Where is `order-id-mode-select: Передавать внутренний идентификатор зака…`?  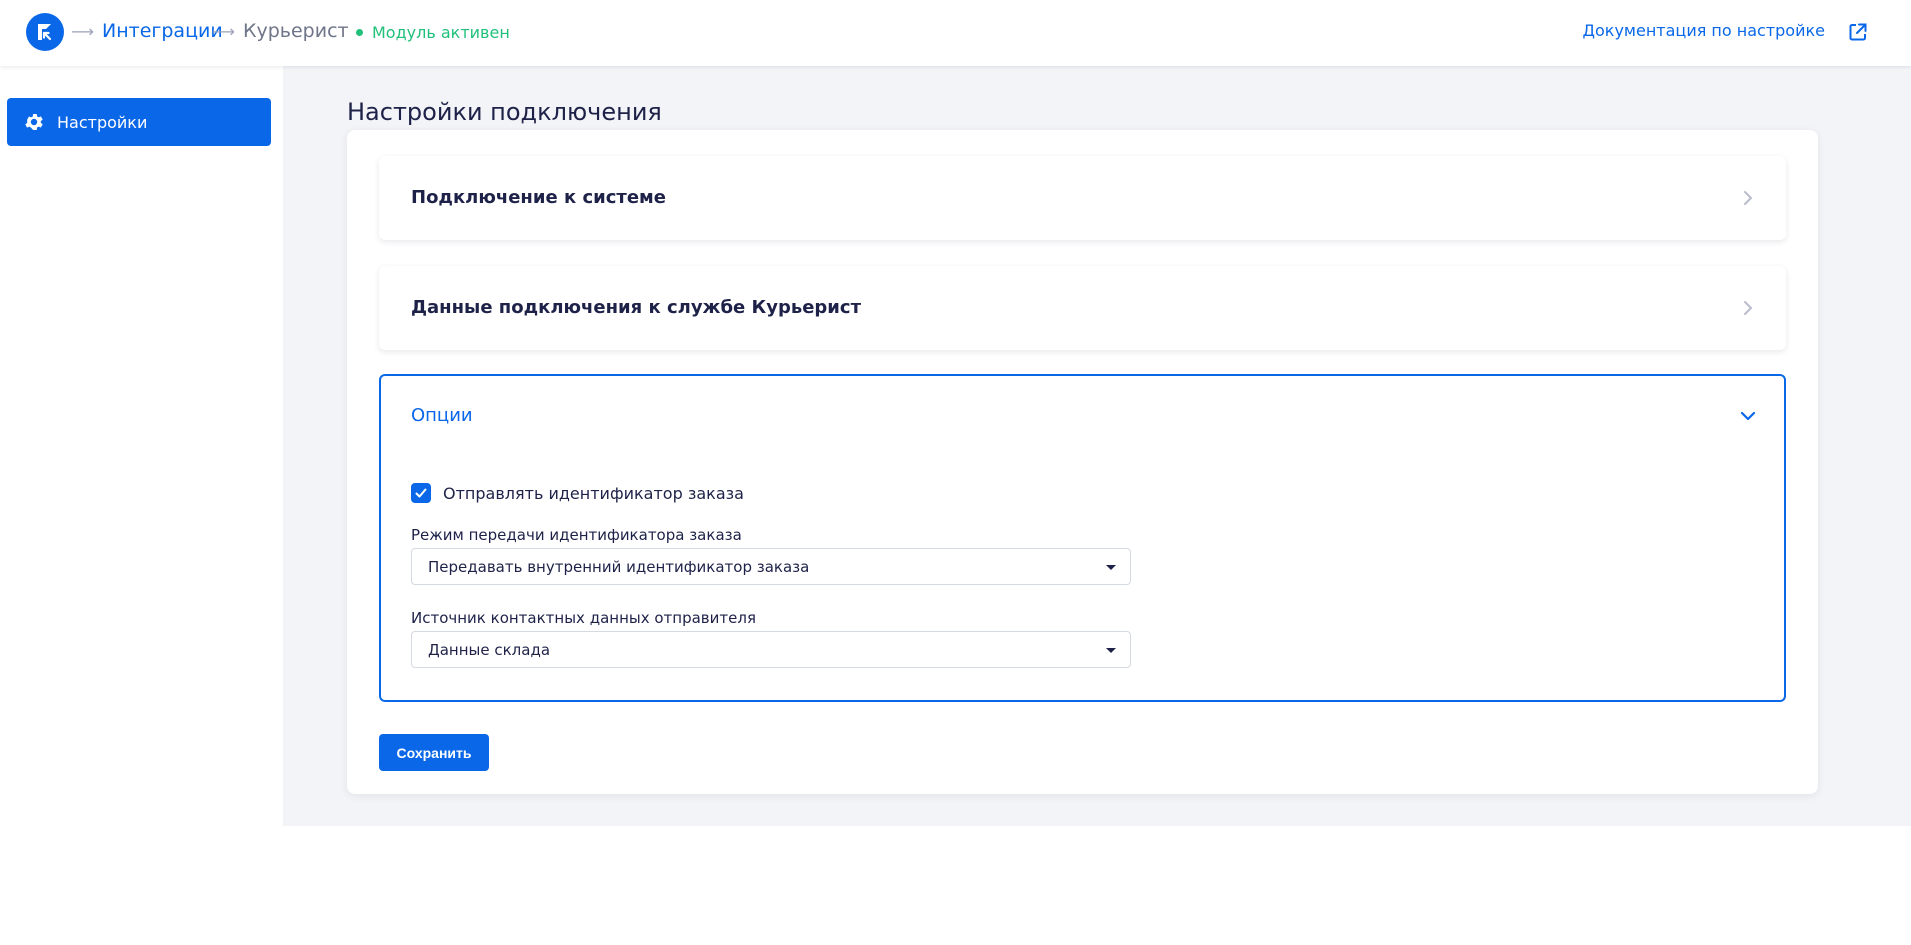 order-id-mode-select: Передавать внутренний идентификатор зака… is located at coordinates (771, 566).